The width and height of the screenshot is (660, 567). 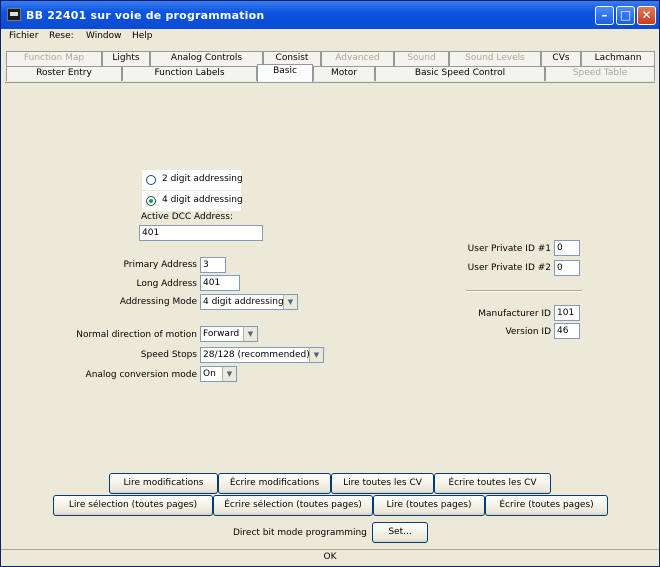 What do you see at coordinates (509, 268) in the screenshot?
I see `user-private-id2-label: User Private ID #2` at bounding box center [509, 268].